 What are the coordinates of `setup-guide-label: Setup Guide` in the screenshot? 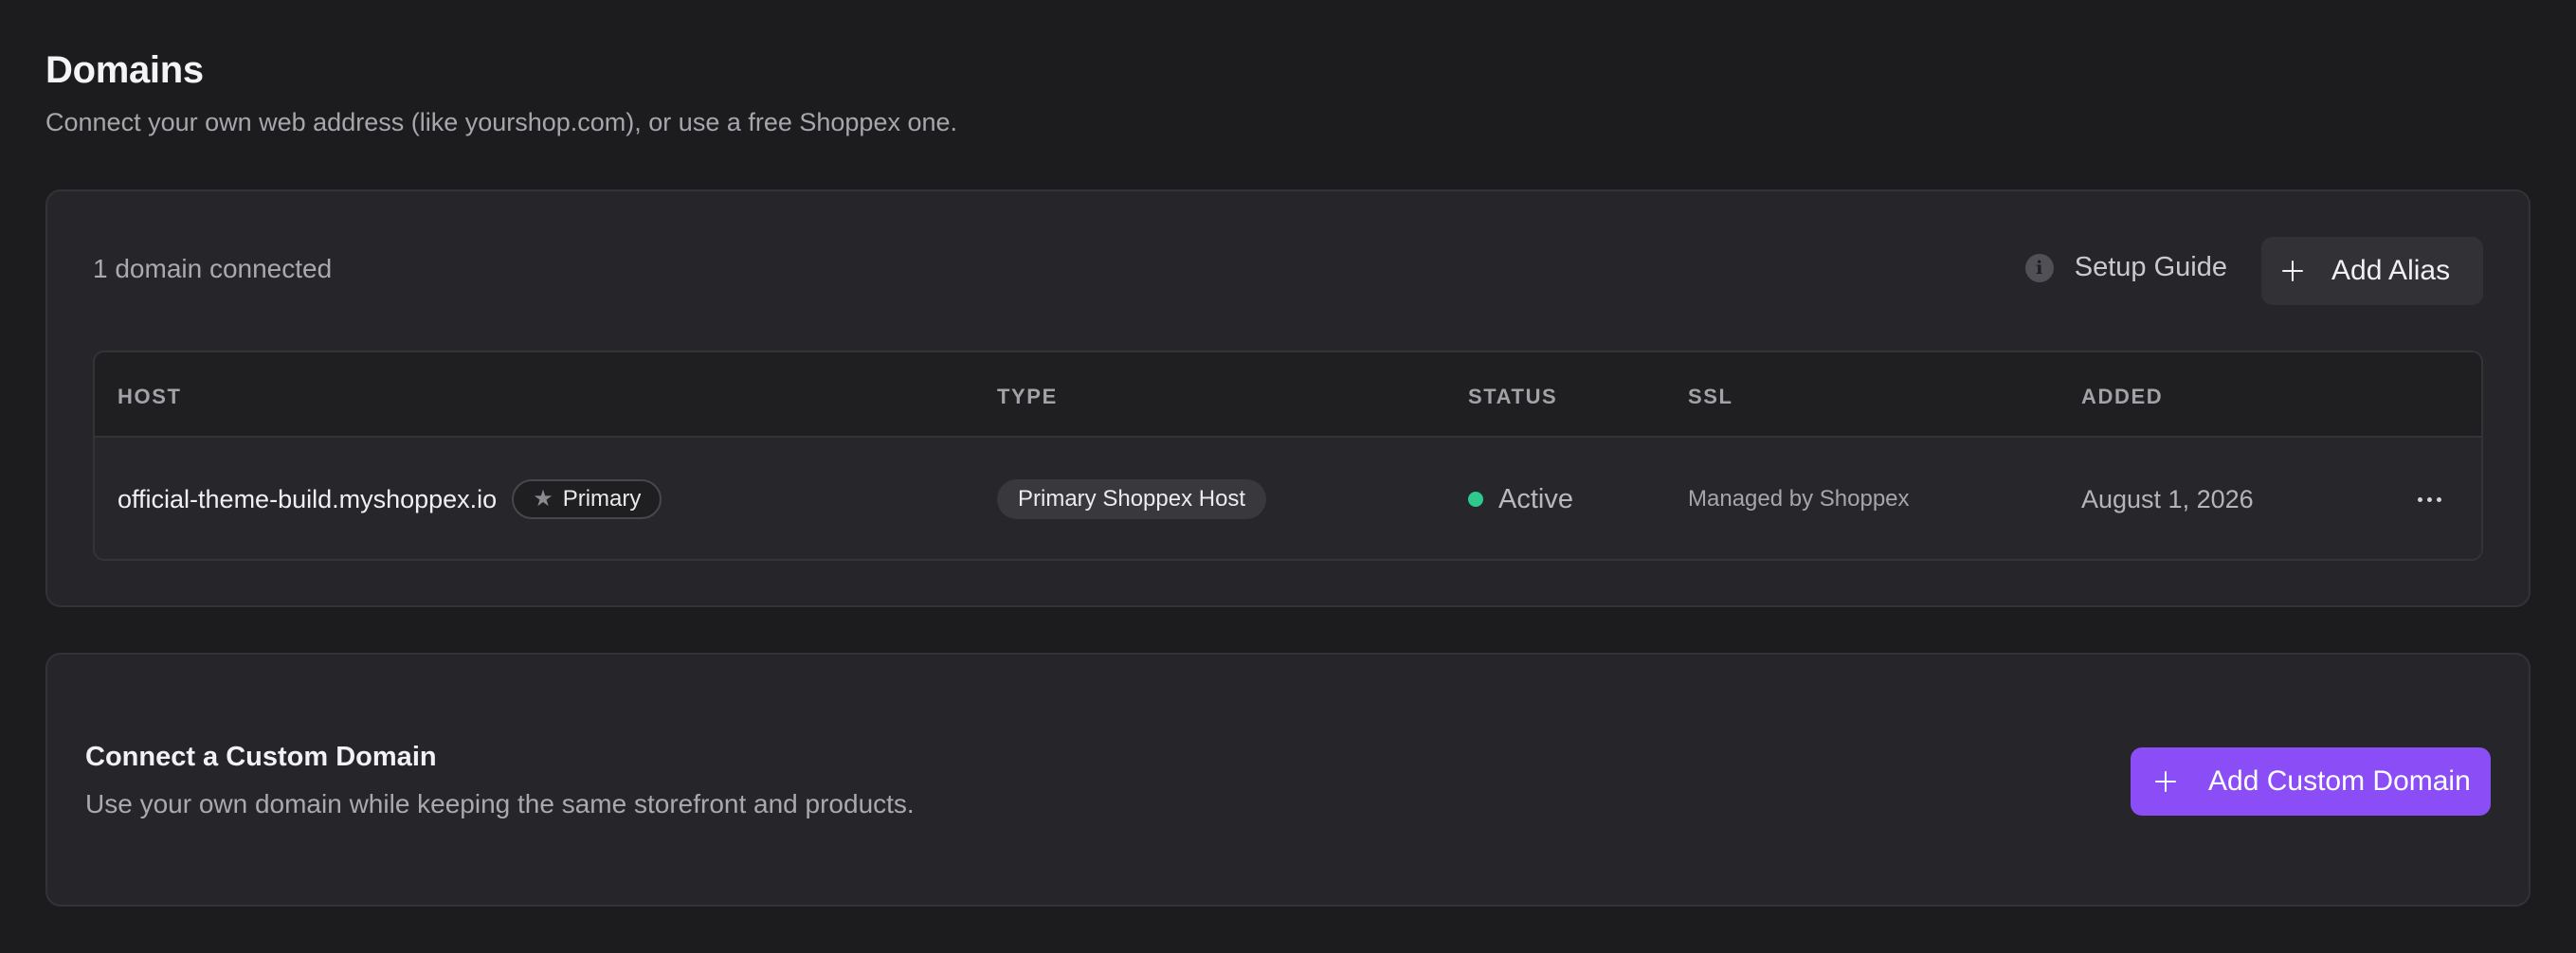 It's located at (2150, 267).